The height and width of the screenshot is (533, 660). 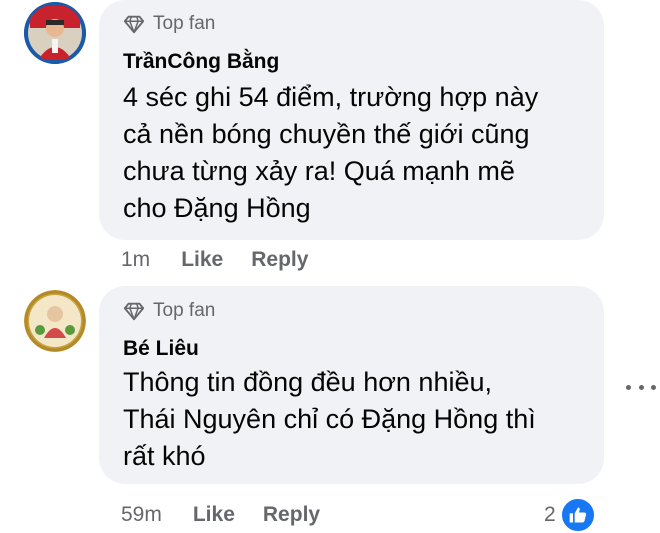 What do you see at coordinates (135, 260) in the screenshot?
I see `comment-timestamp: 1m` at bounding box center [135, 260].